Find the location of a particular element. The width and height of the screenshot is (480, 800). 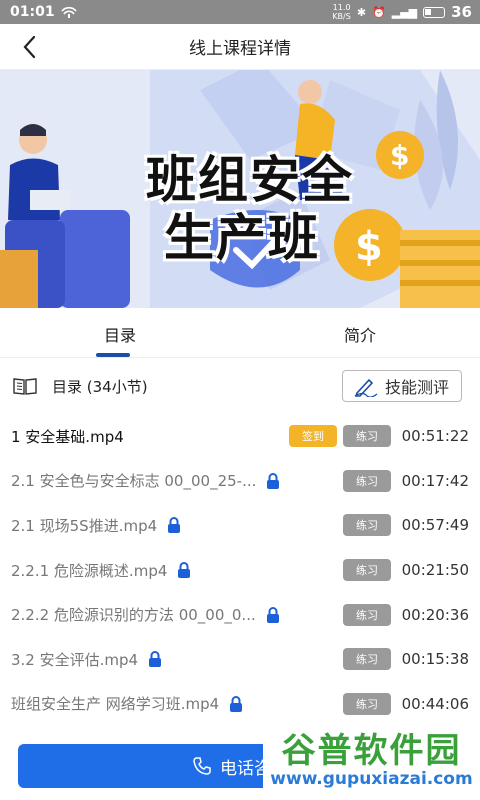

list-item: 2.2.2 危险源识别的方法 00_00_0... 练习 00:20:36 is located at coordinates (240, 614).